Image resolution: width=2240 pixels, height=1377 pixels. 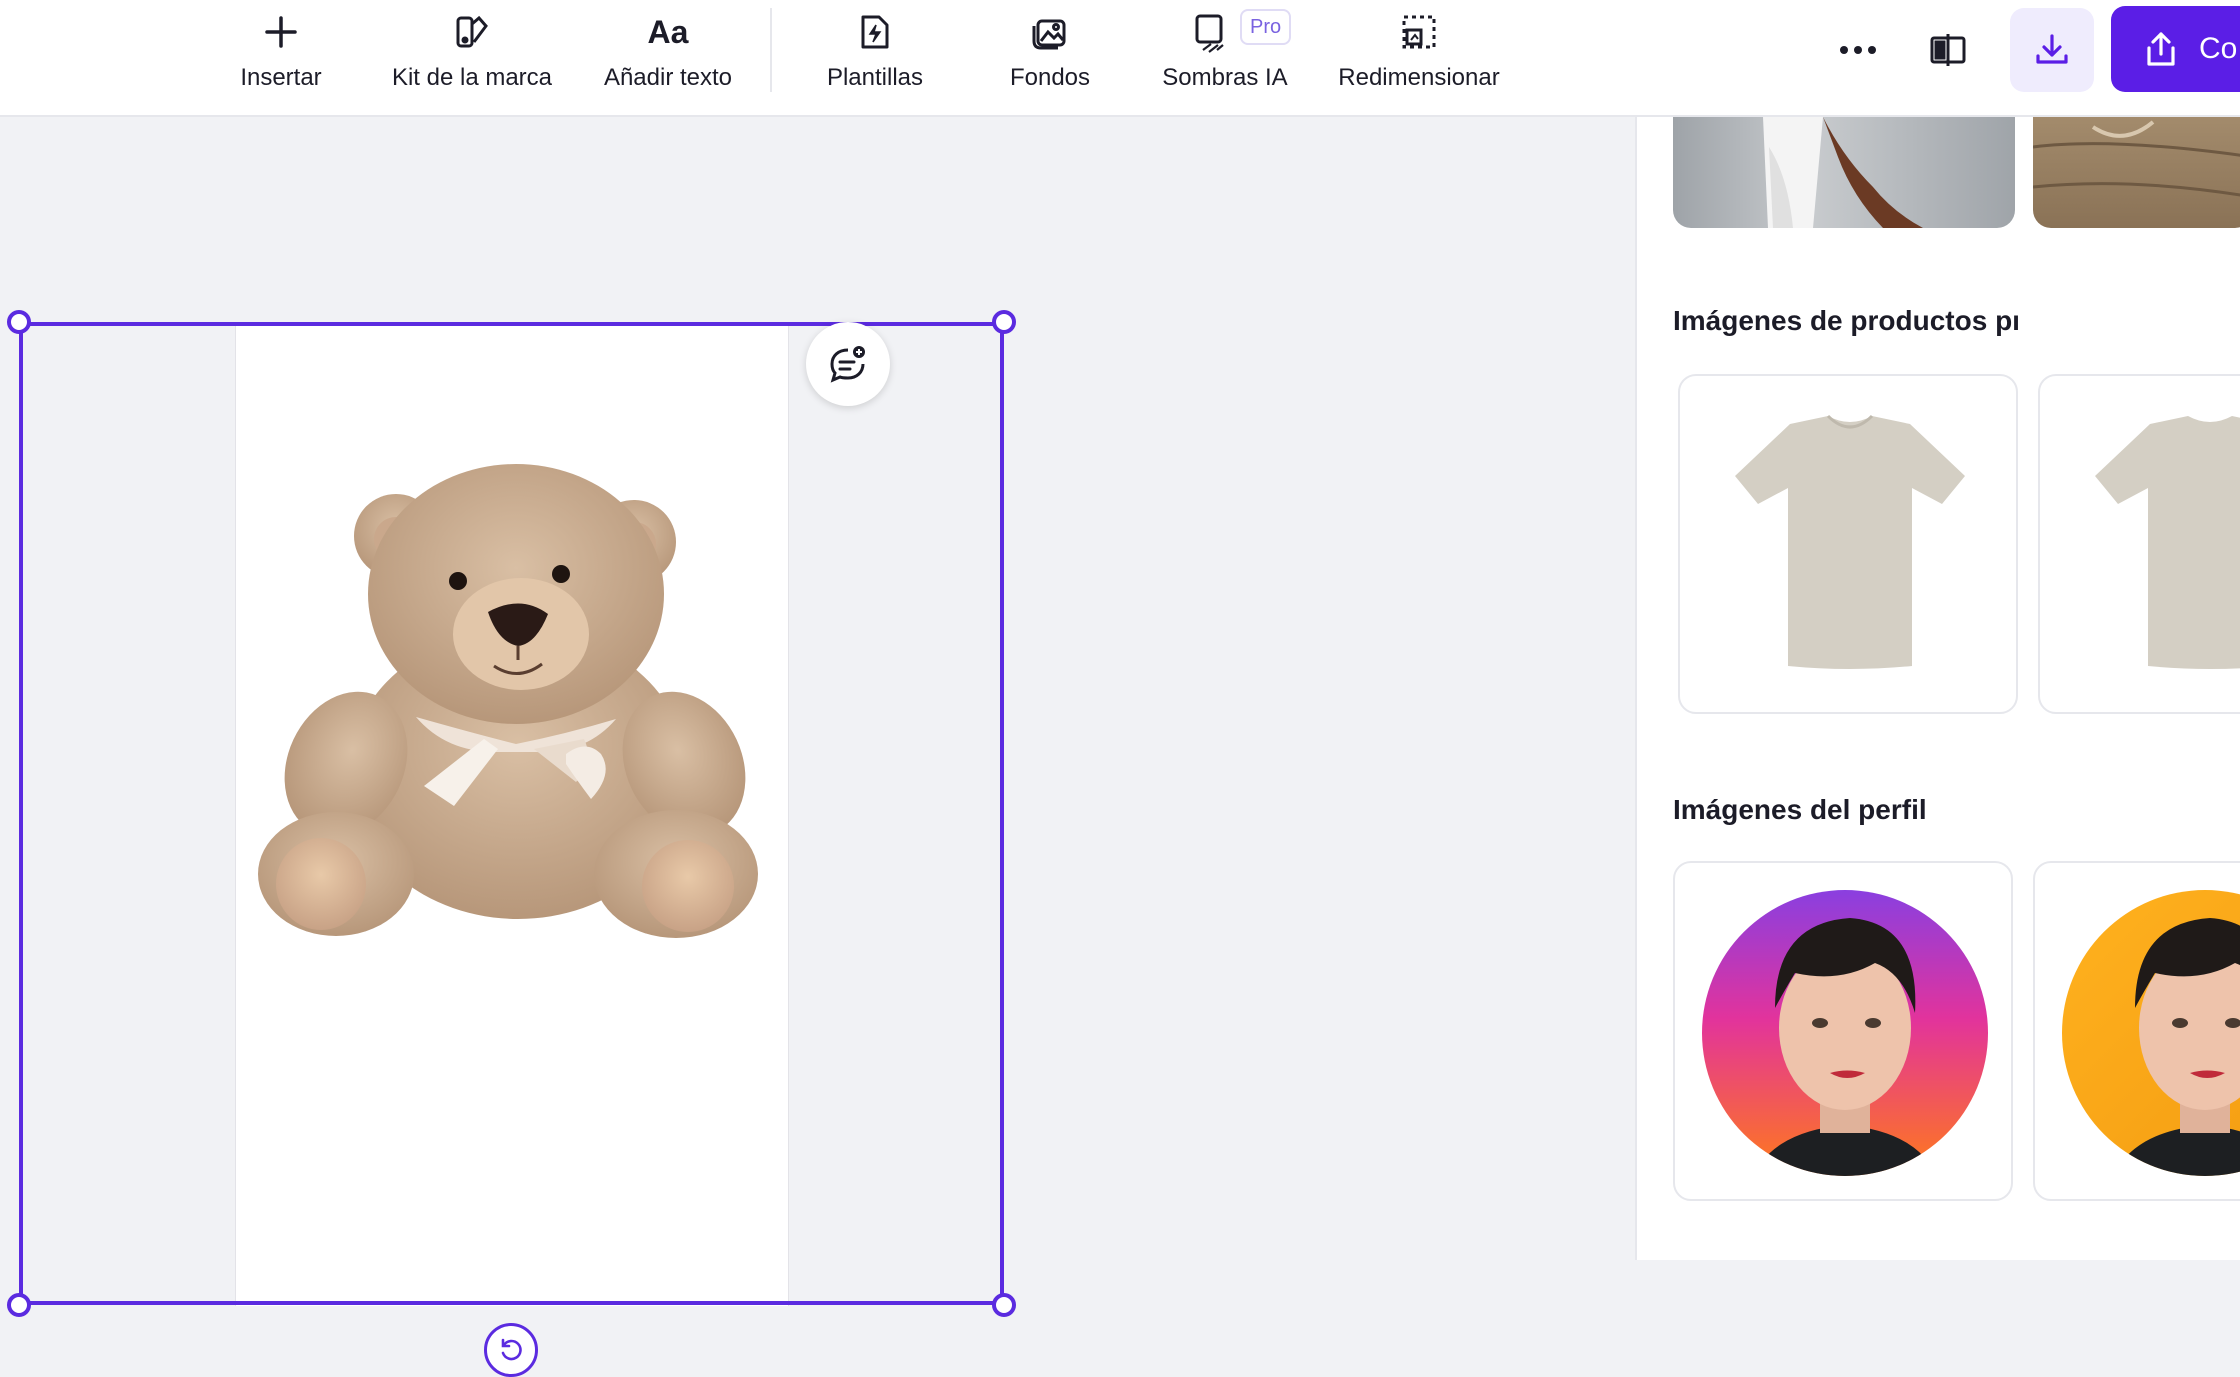 I want to click on more-options-button, so click(x=1858, y=50).